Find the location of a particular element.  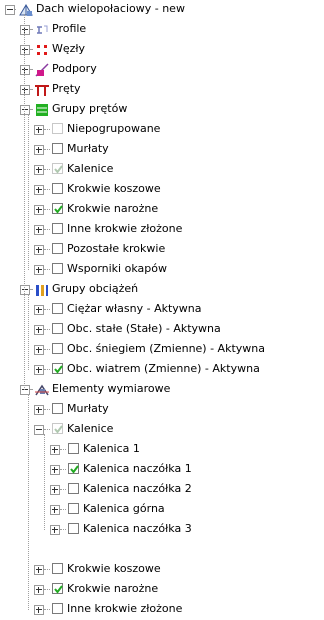

tree-item-load-group: Obc. śniegiem (Zmienne) - Aktywna is located at coordinates (162, 350).